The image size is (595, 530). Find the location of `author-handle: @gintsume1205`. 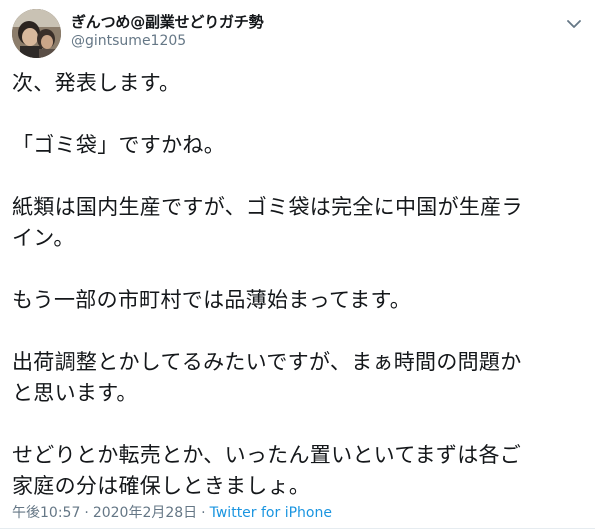

author-handle: @gintsume1205 is located at coordinates (128, 41).